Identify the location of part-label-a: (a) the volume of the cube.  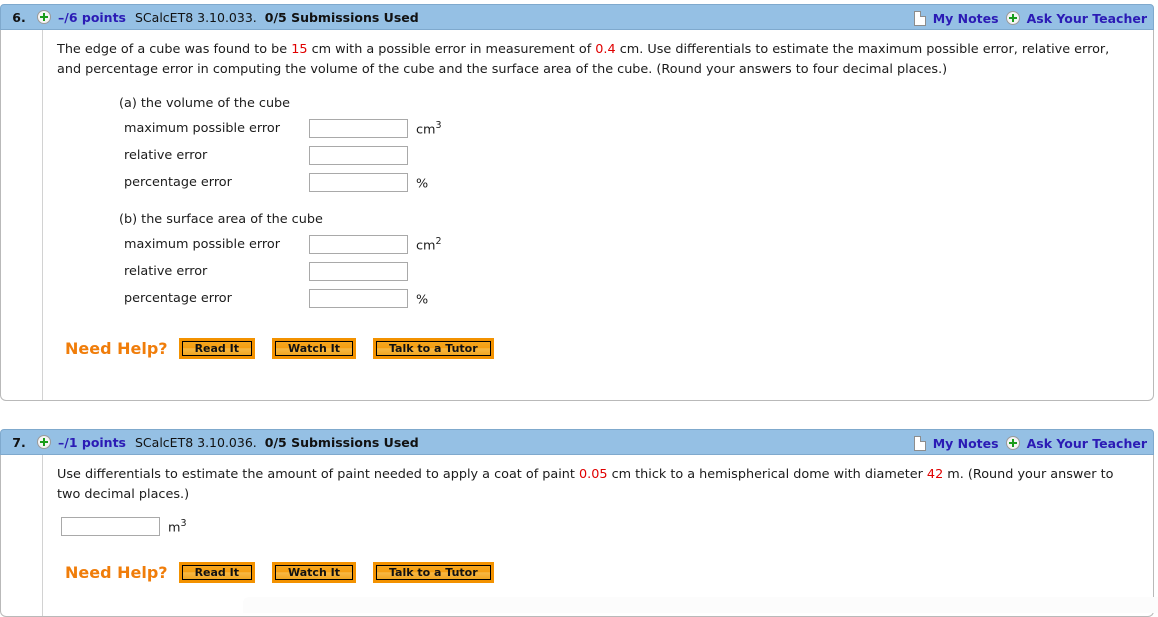
(205, 103).